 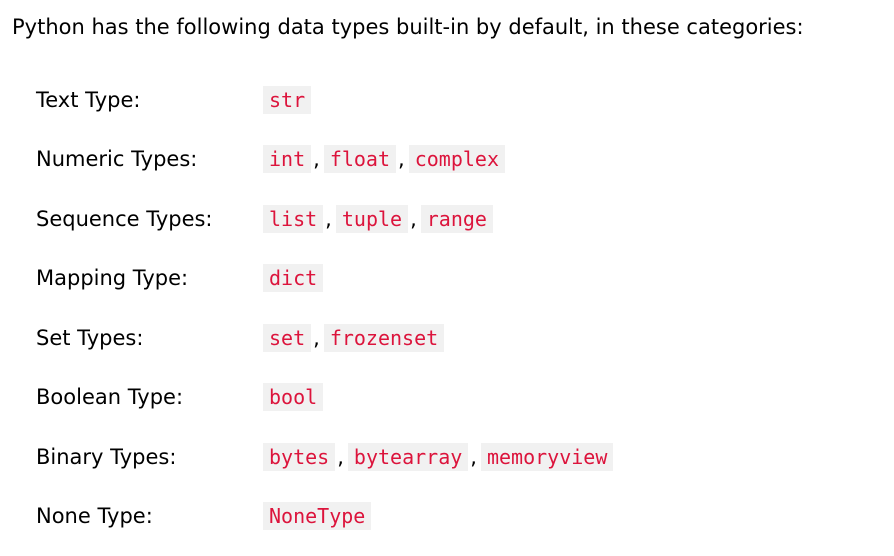 What do you see at coordinates (117, 159) in the screenshot?
I see `category-label: Numeric Types:` at bounding box center [117, 159].